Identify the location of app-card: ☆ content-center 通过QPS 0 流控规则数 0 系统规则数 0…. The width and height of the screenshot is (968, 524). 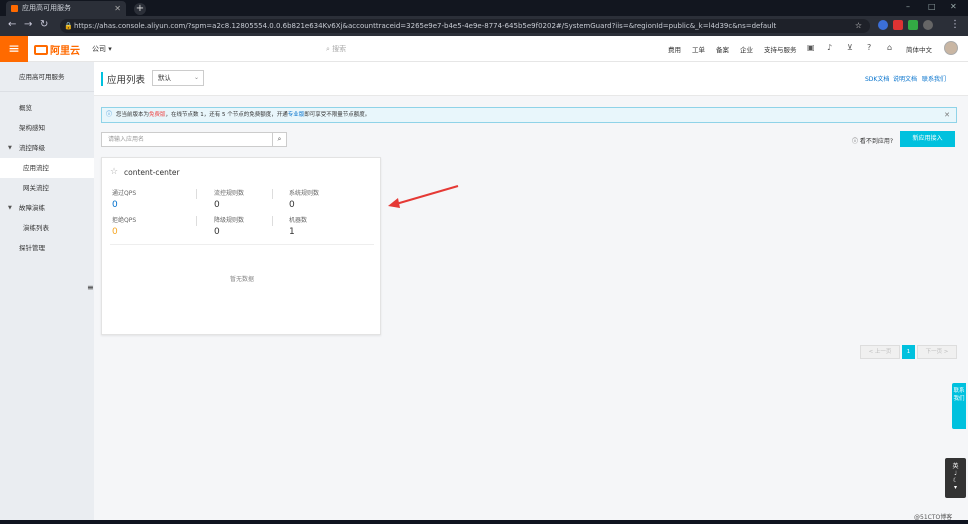
(241, 246).